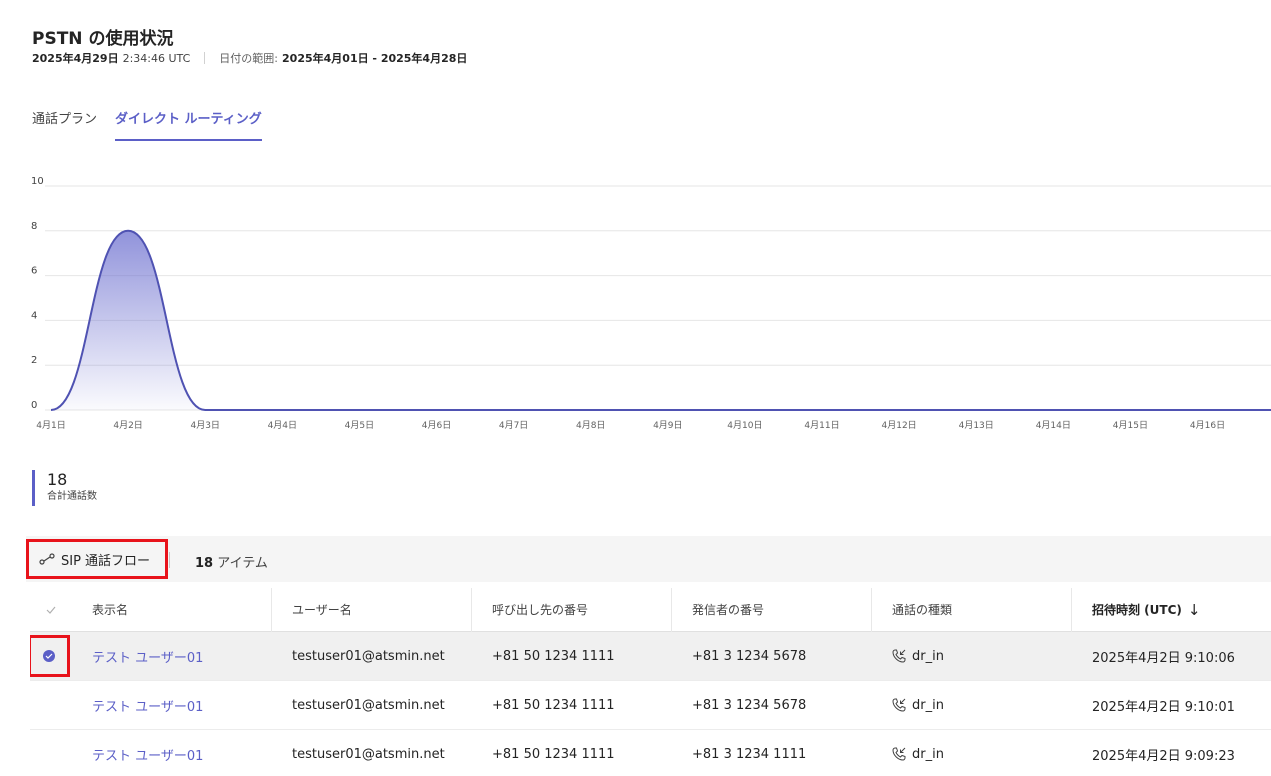  I want to click on date-range-label: 日付の範囲:, so click(249, 58).